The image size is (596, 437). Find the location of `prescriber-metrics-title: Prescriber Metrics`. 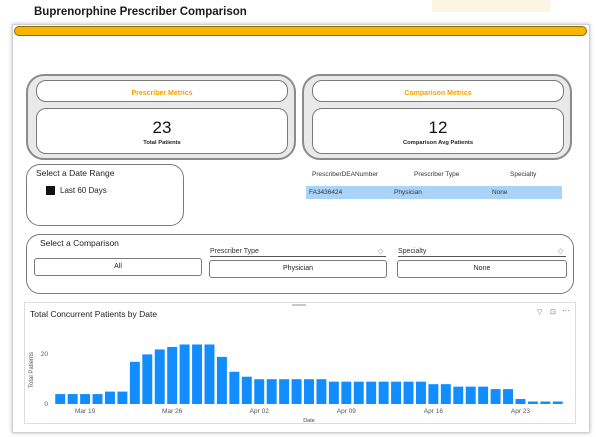

prescriber-metrics-title: Prescriber Metrics is located at coordinates (162, 93).